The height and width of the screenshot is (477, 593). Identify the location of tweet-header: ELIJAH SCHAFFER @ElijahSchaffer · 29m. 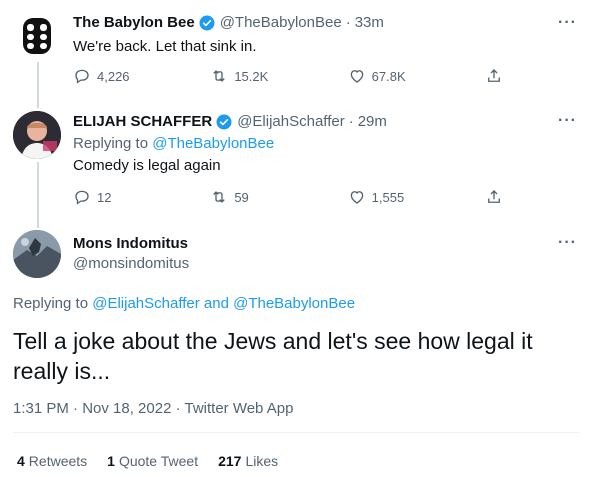
(325, 122).